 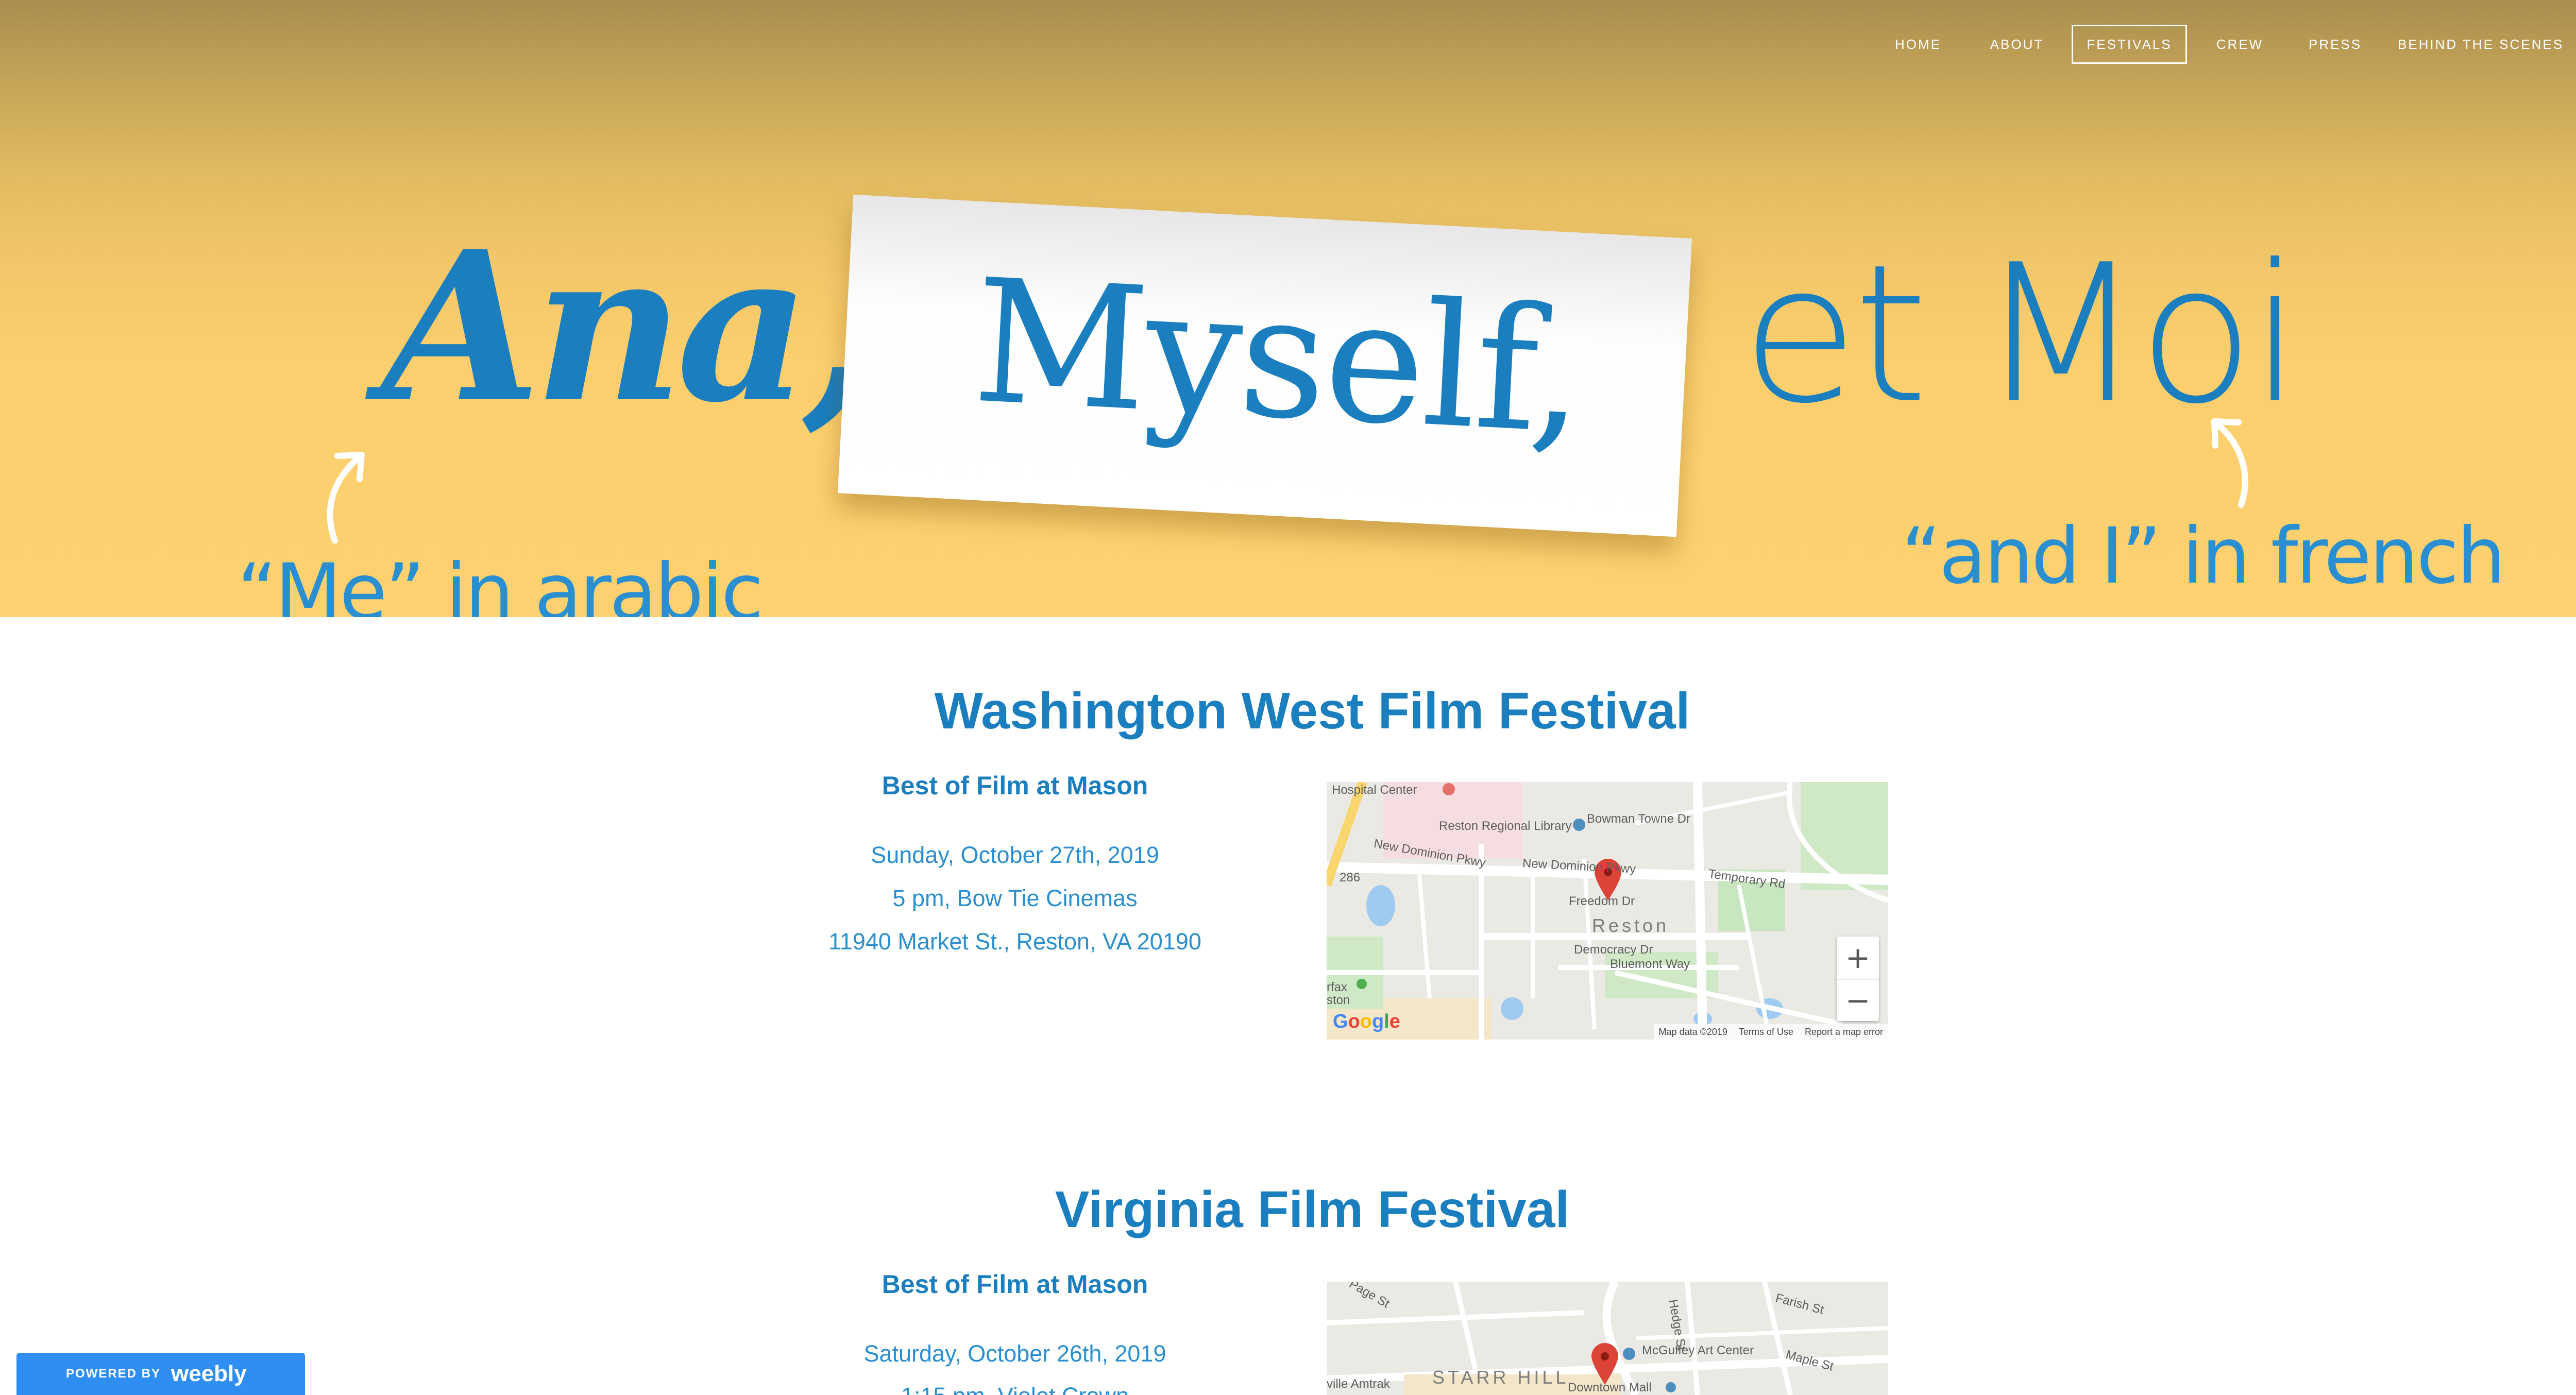 What do you see at coordinates (628, 327) in the screenshot?
I see `title-ana: Ana,` at bounding box center [628, 327].